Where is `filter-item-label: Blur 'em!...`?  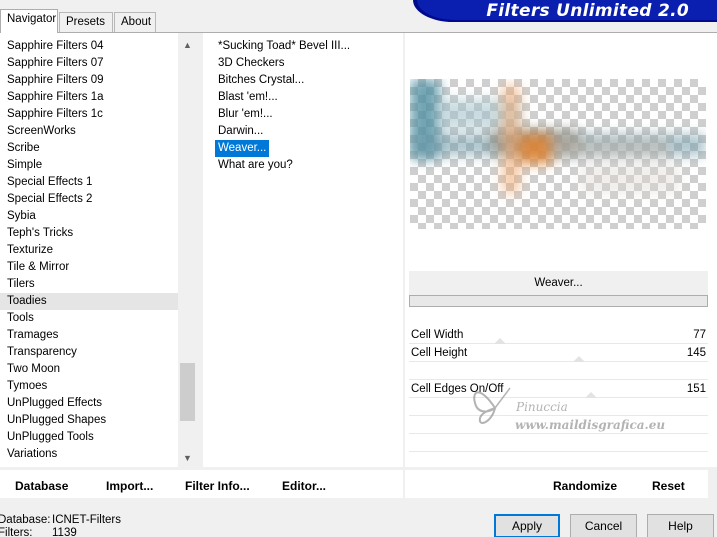
filter-item-label: Blur 'em!... is located at coordinates (245, 114).